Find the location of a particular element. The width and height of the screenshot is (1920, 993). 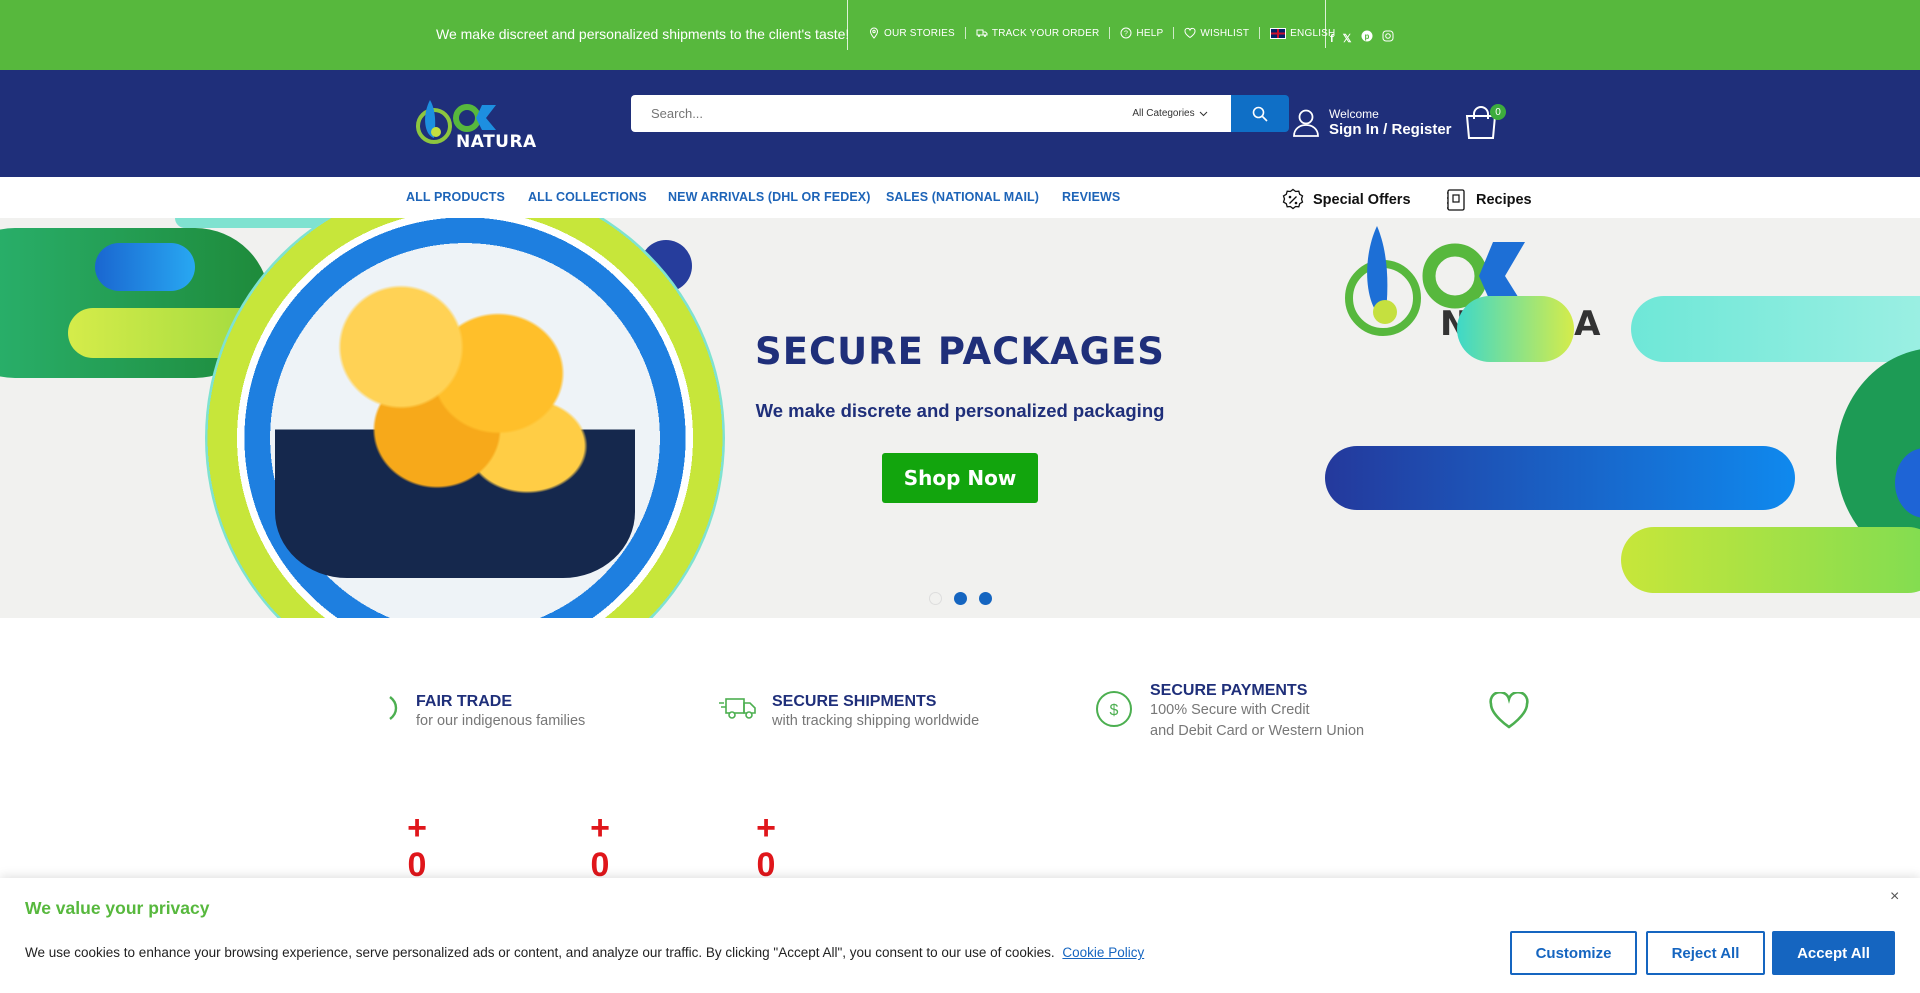

percent-badge-icon is located at coordinates (1293, 199).